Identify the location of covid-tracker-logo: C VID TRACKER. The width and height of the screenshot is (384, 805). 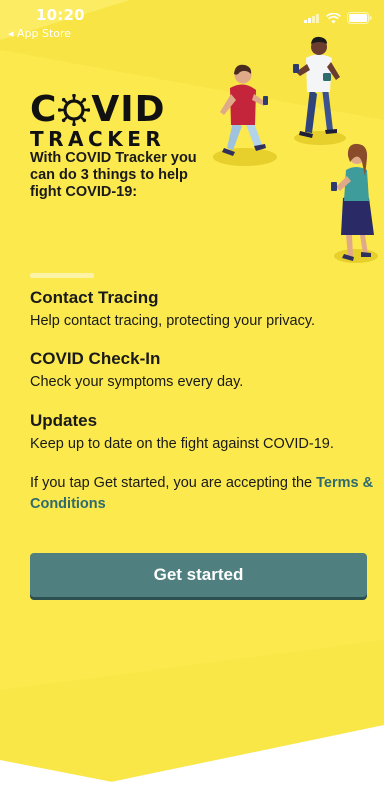
(98, 122).